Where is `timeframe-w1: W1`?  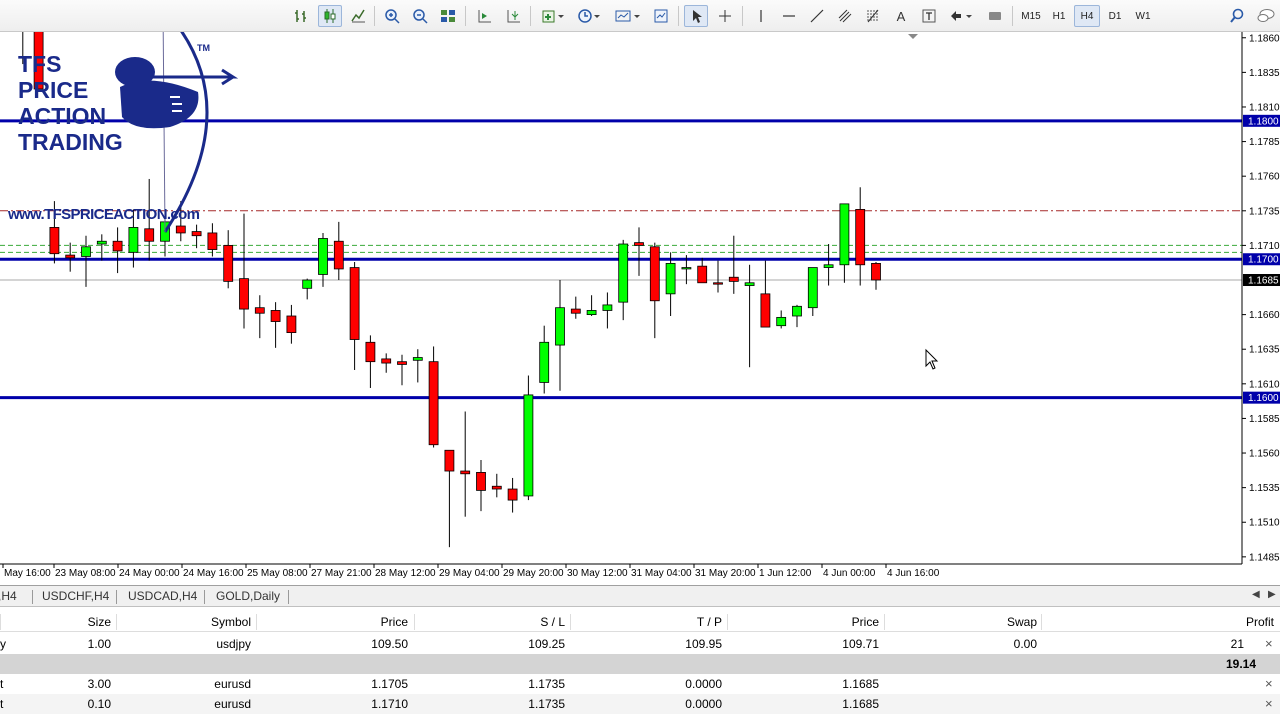 timeframe-w1: W1 is located at coordinates (1143, 16).